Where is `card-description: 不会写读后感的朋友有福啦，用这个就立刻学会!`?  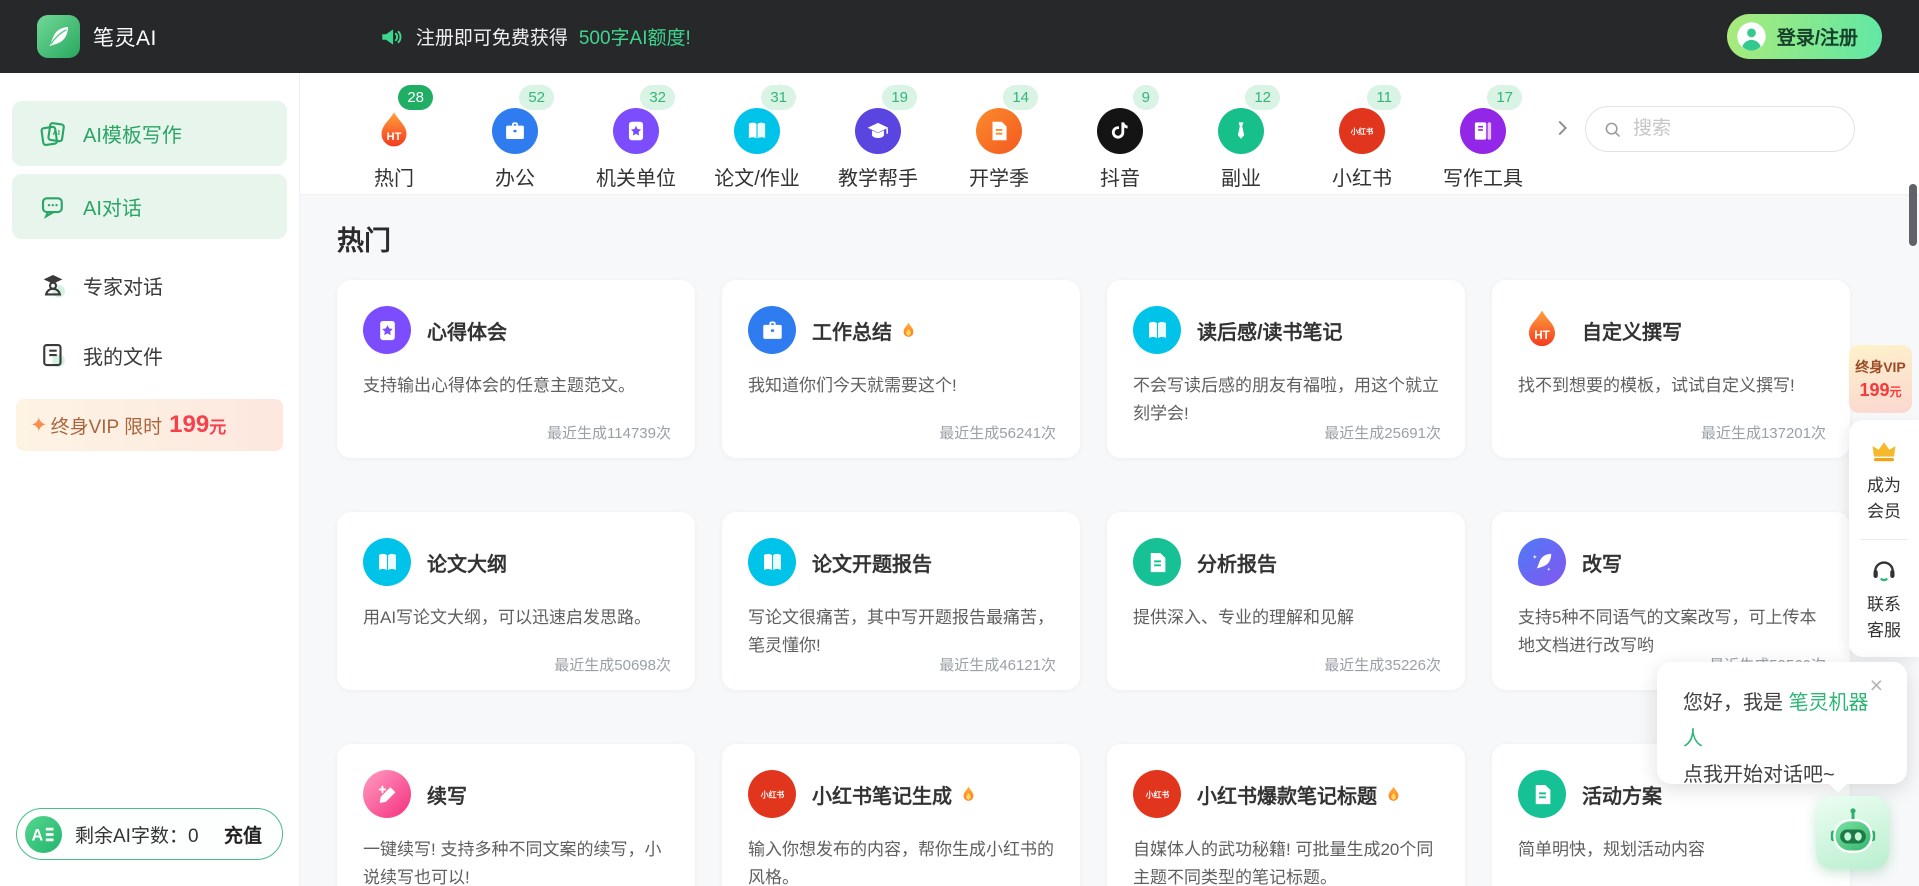
card-description: 不会写读后感的朋友有福啦，用这个就立刻学会! is located at coordinates (1286, 399).